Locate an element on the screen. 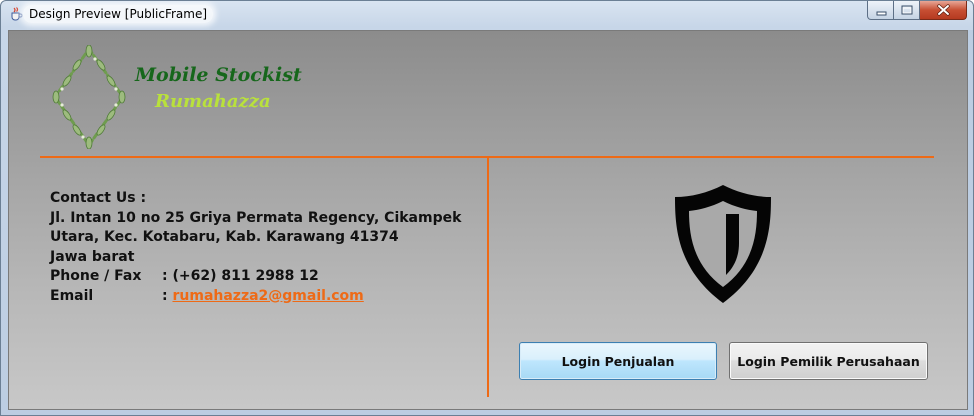 The image size is (974, 416). maximize-icon is located at coordinates (907, 10).